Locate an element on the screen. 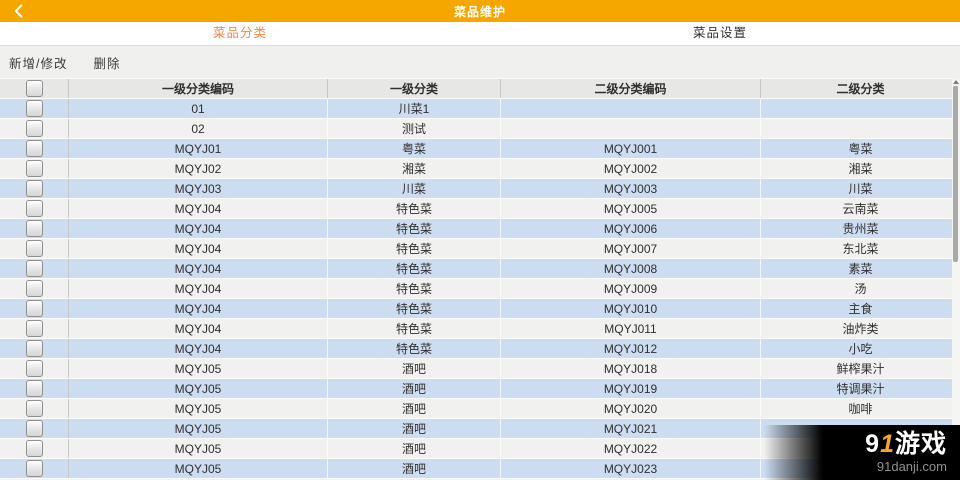 The image size is (960, 480). watermark-logo: 91游戏 is located at coordinates (906, 444).